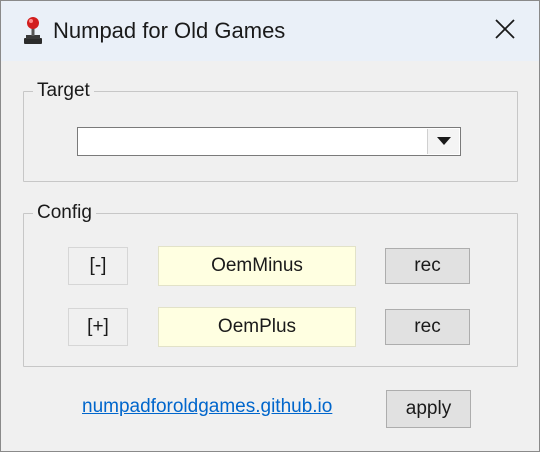 The width and height of the screenshot is (540, 452). I want to click on apply-button: apply, so click(428, 409).